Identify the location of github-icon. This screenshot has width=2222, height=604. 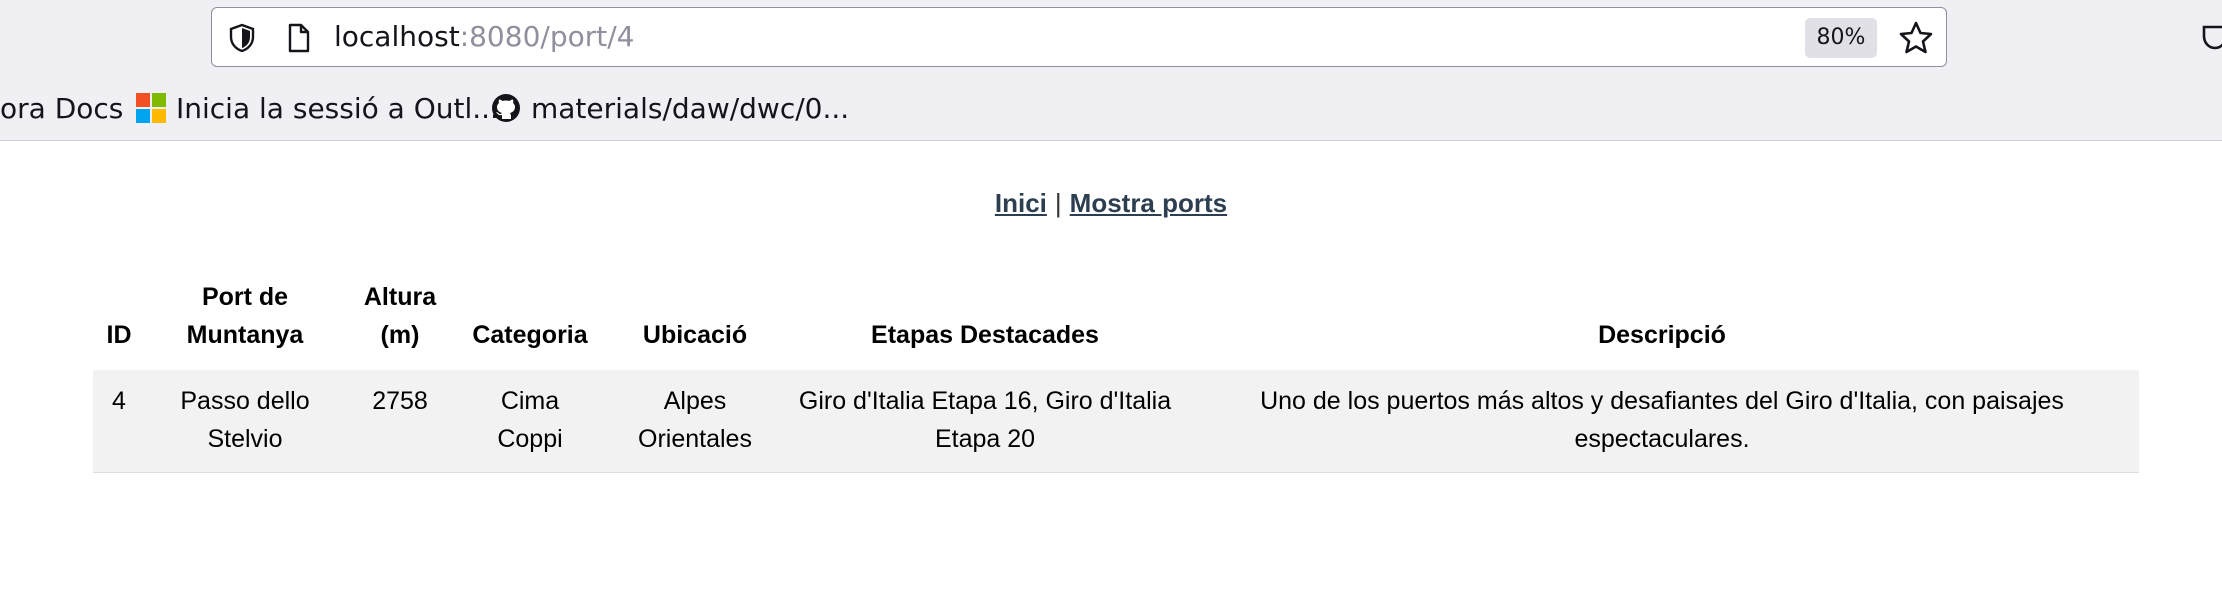
(506, 108).